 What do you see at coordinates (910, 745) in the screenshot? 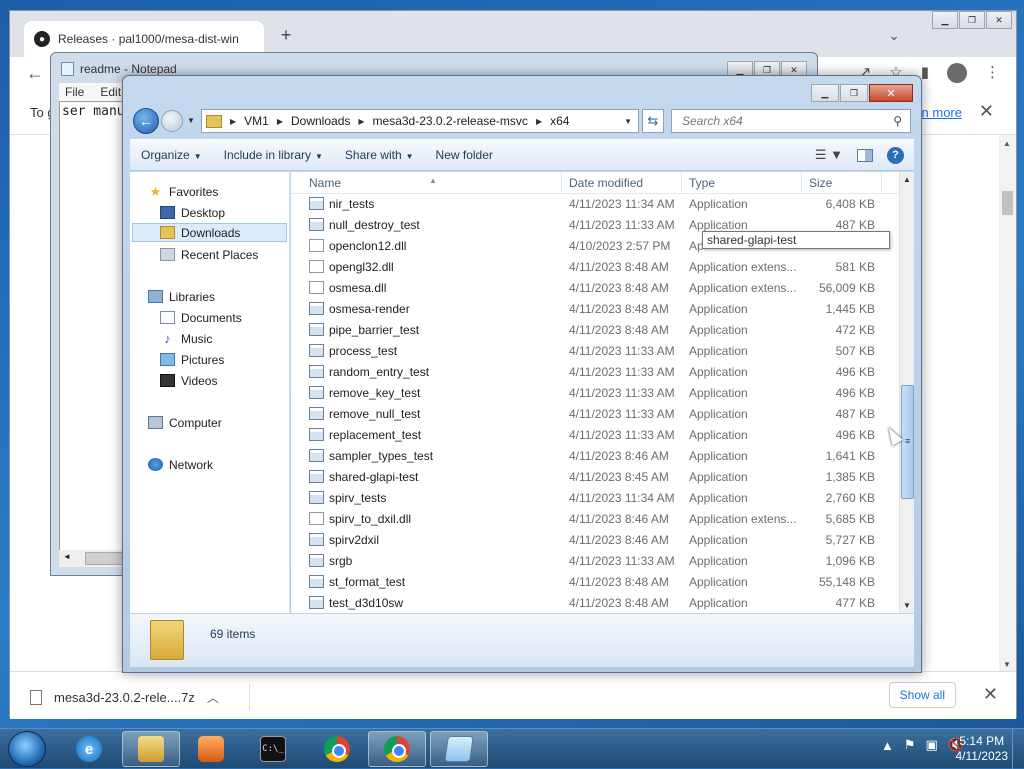
I see `action-center-flag-icon: ⚑` at bounding box center [910, 745].